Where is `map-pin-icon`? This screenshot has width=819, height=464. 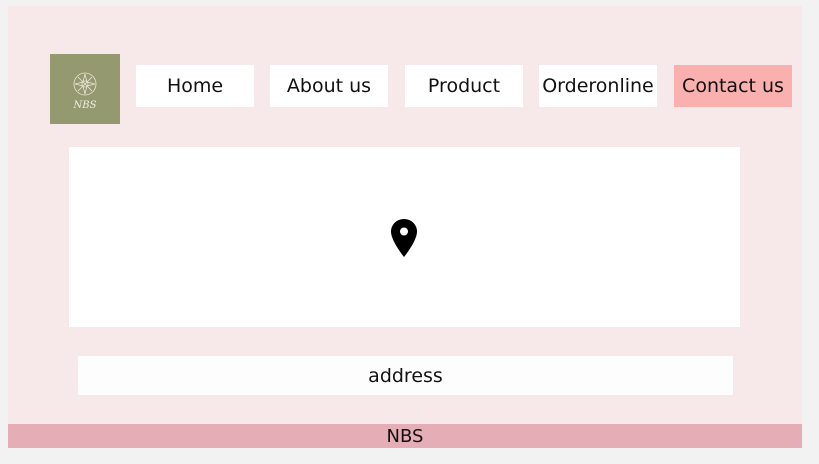
map-pin-icon is located at coordinates (404, 238).